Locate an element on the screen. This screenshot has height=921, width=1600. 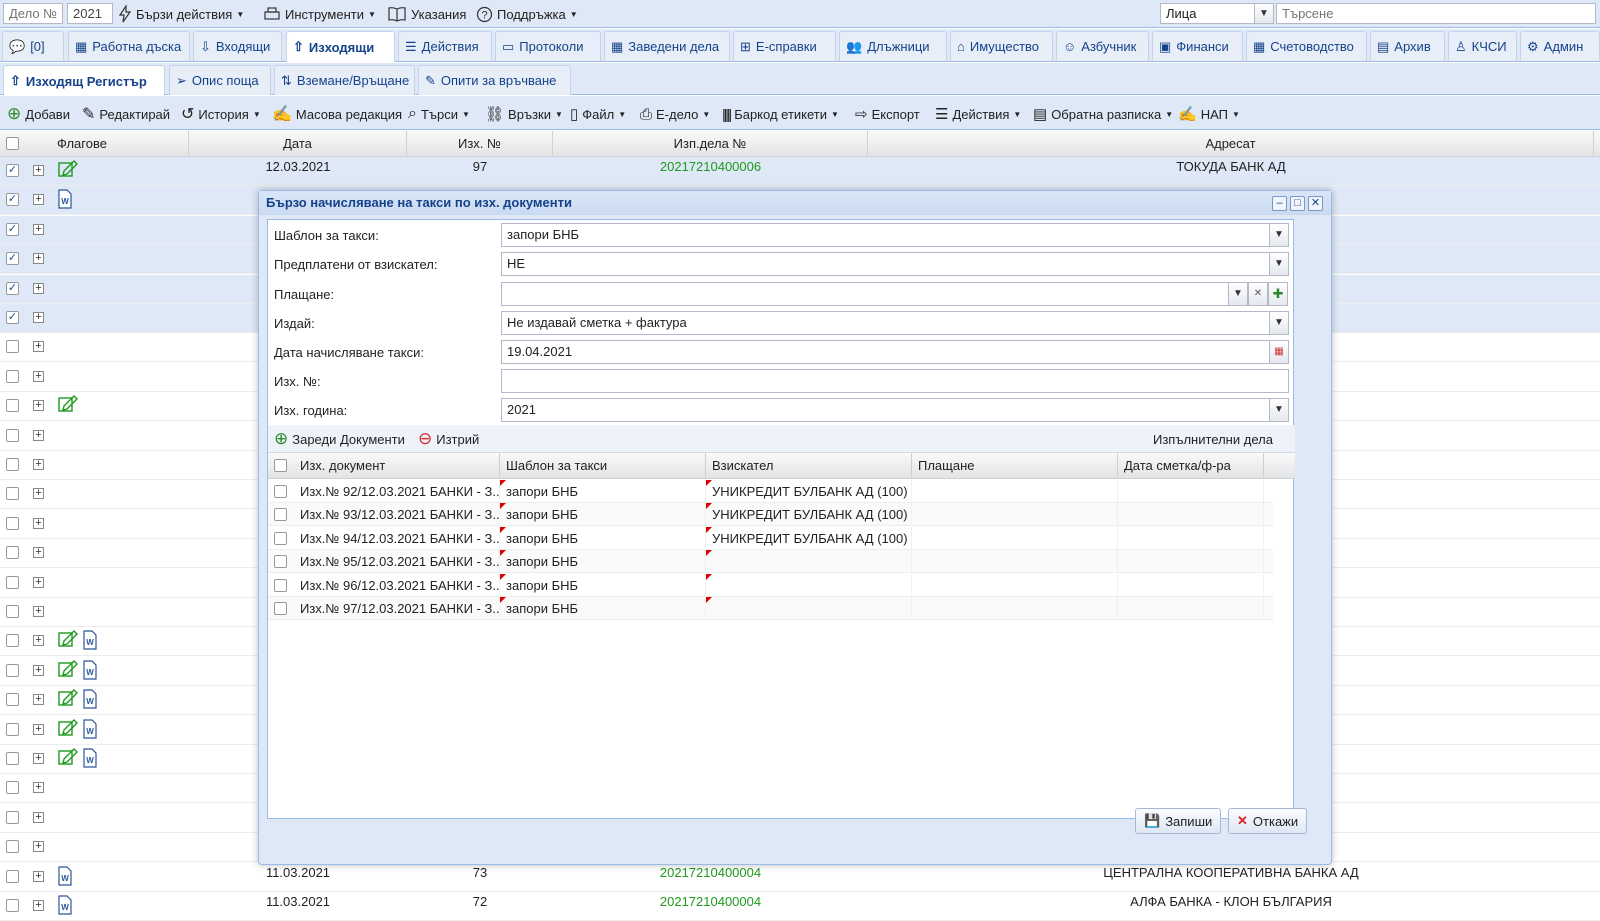
case-number-input is located at coordinates (33, 13).